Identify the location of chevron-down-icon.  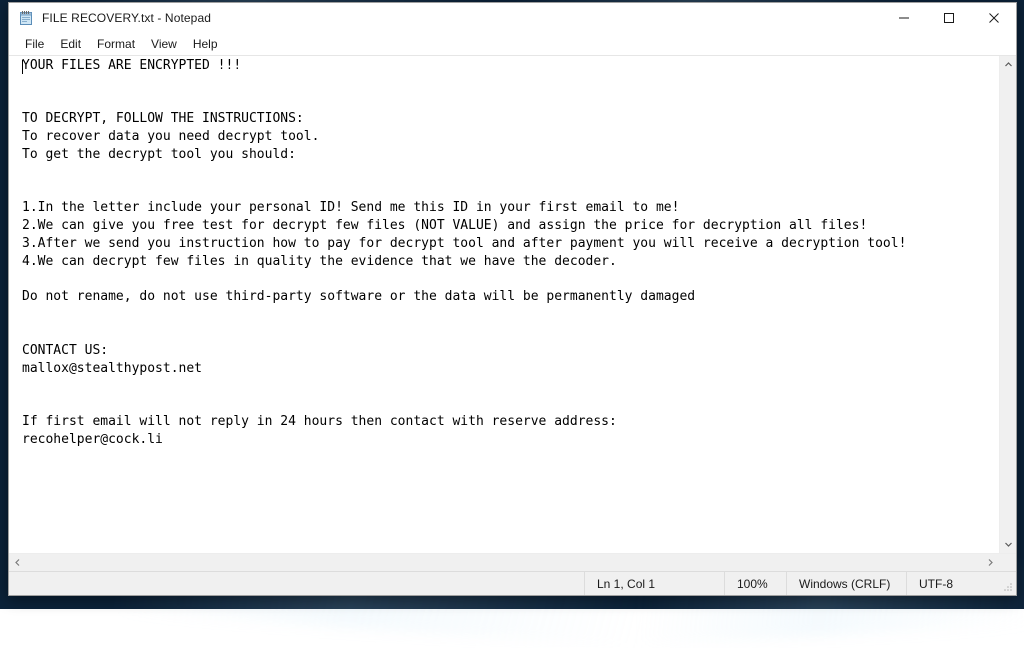
(1008, 544).